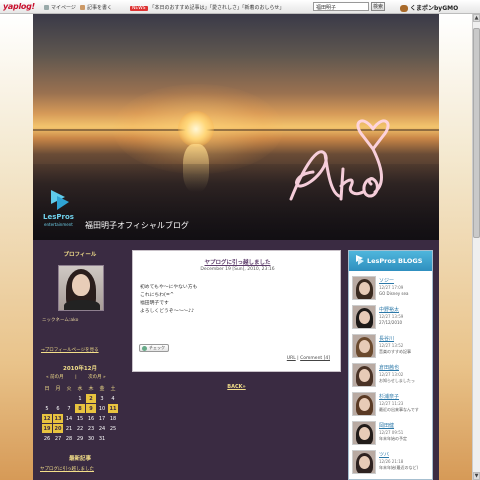  I want to click on calendar-day: 14, so click(69, 418).